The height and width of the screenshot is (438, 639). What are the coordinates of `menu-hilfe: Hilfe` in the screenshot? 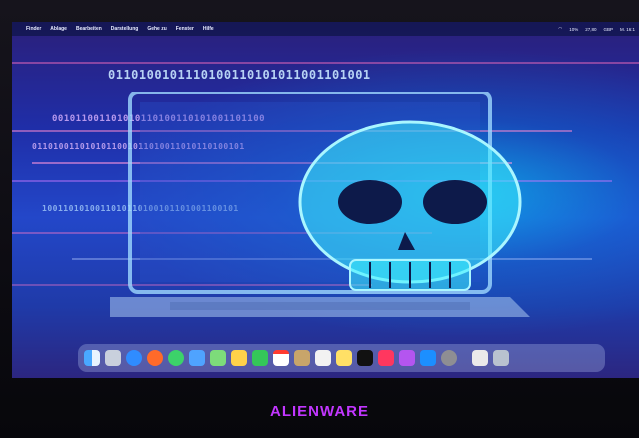 It's located at (208, 29).